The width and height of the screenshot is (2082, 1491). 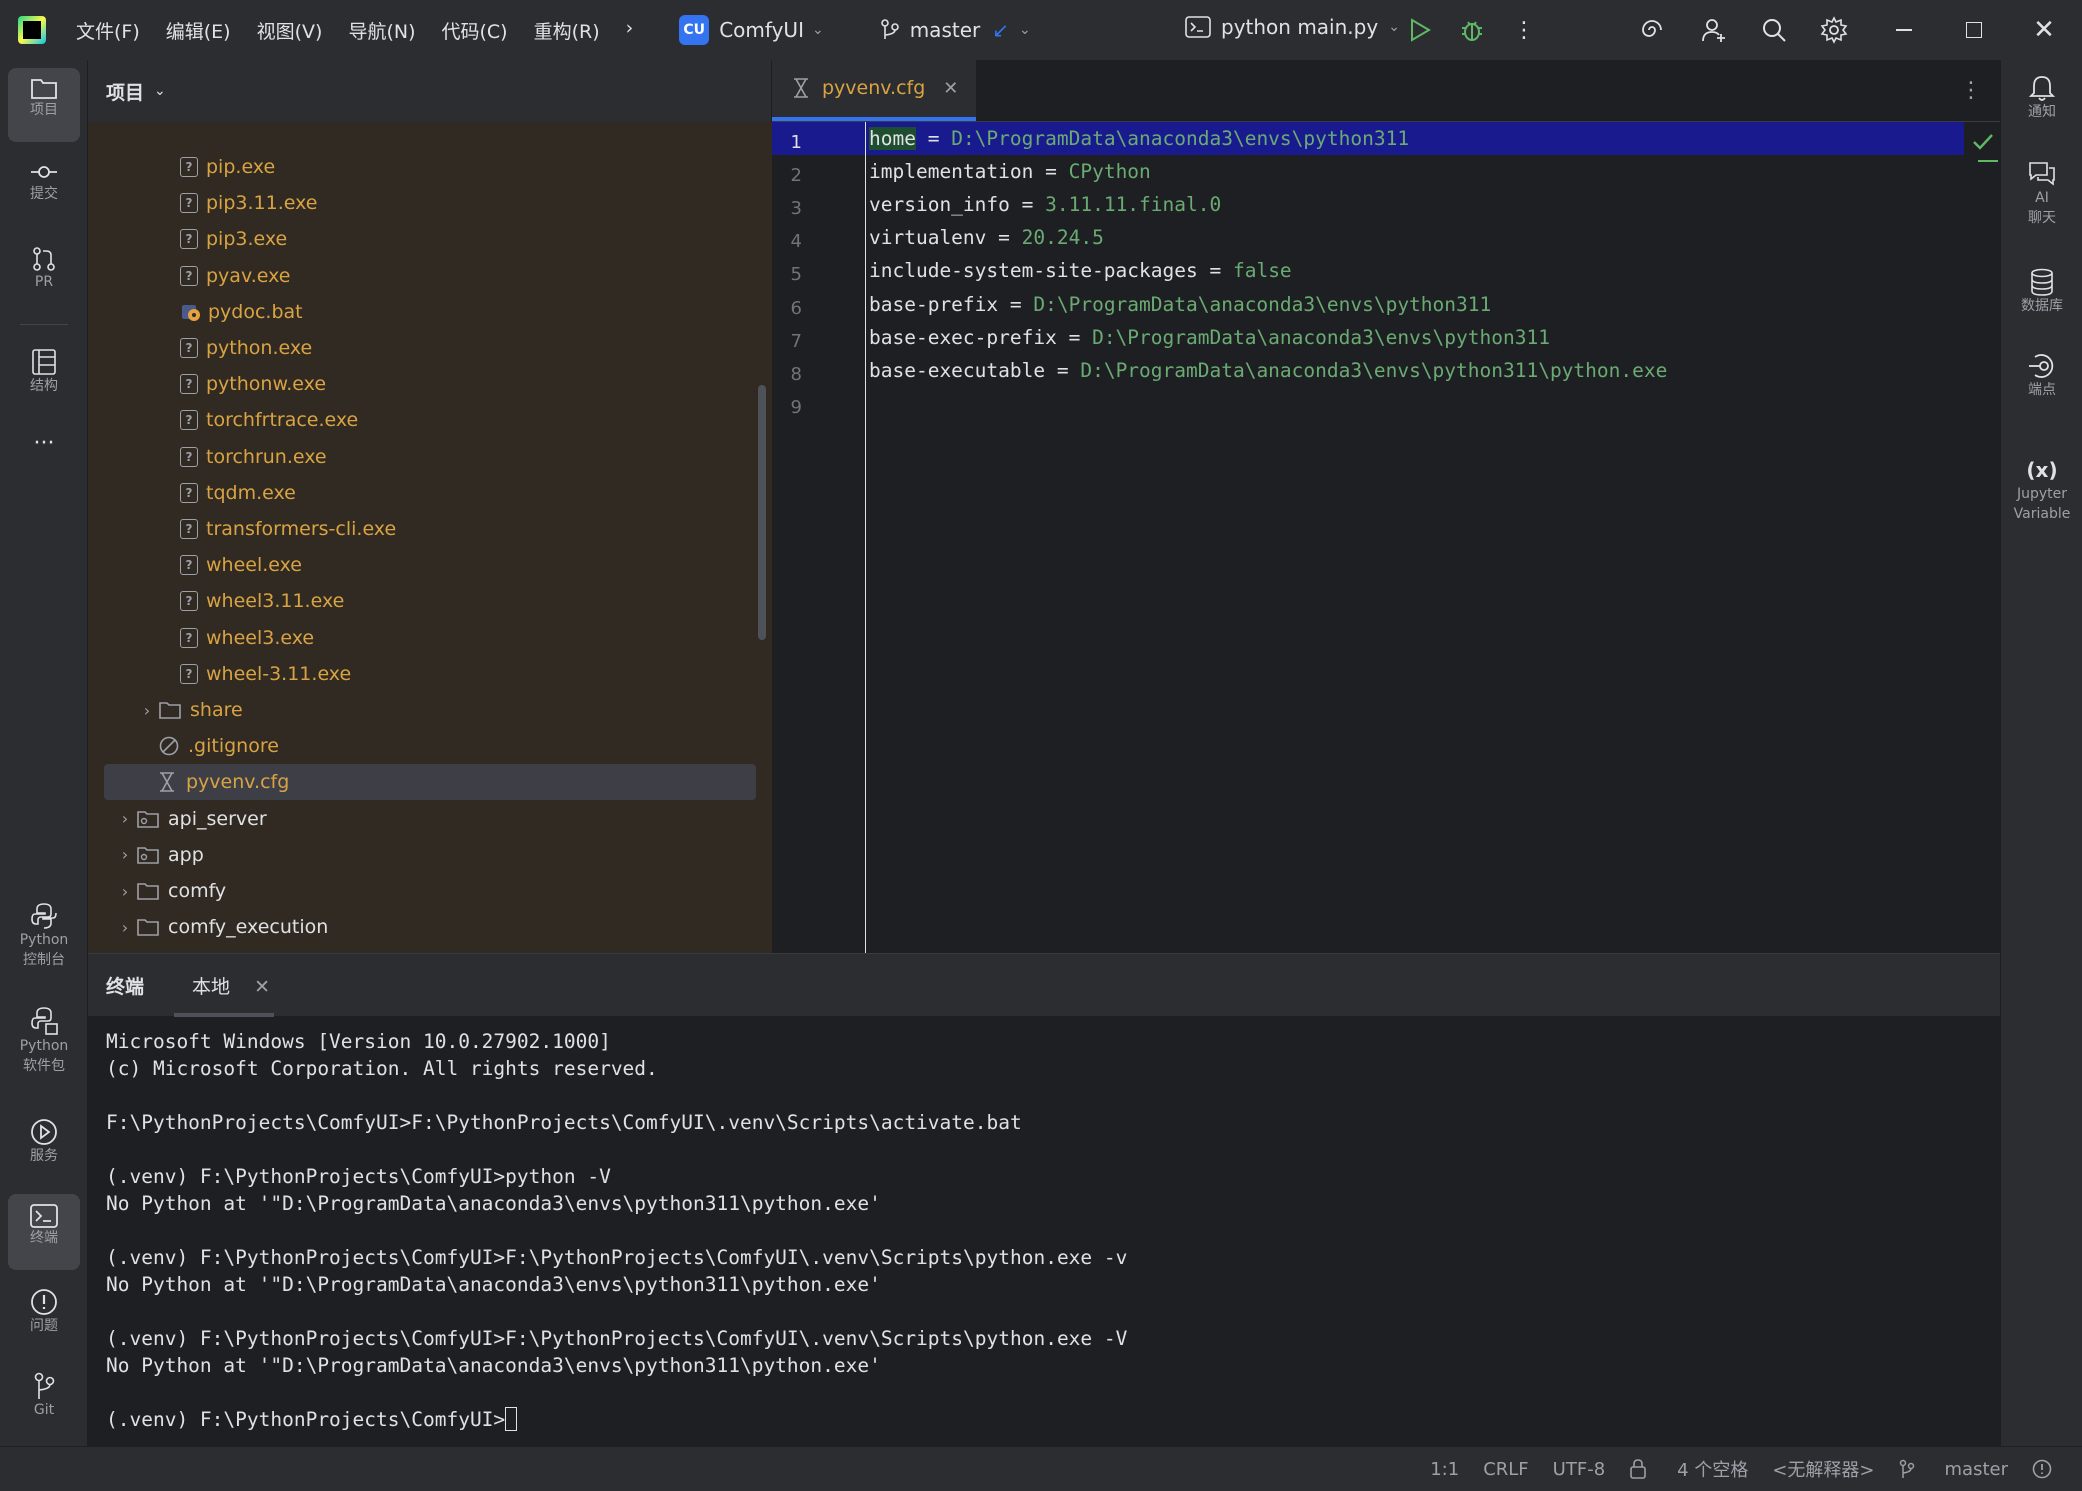 What do you see at coordinates (430, 457) in the screenshot?
I see `tree-item: ? torchrun.exe` at bounding box center [430, 457].